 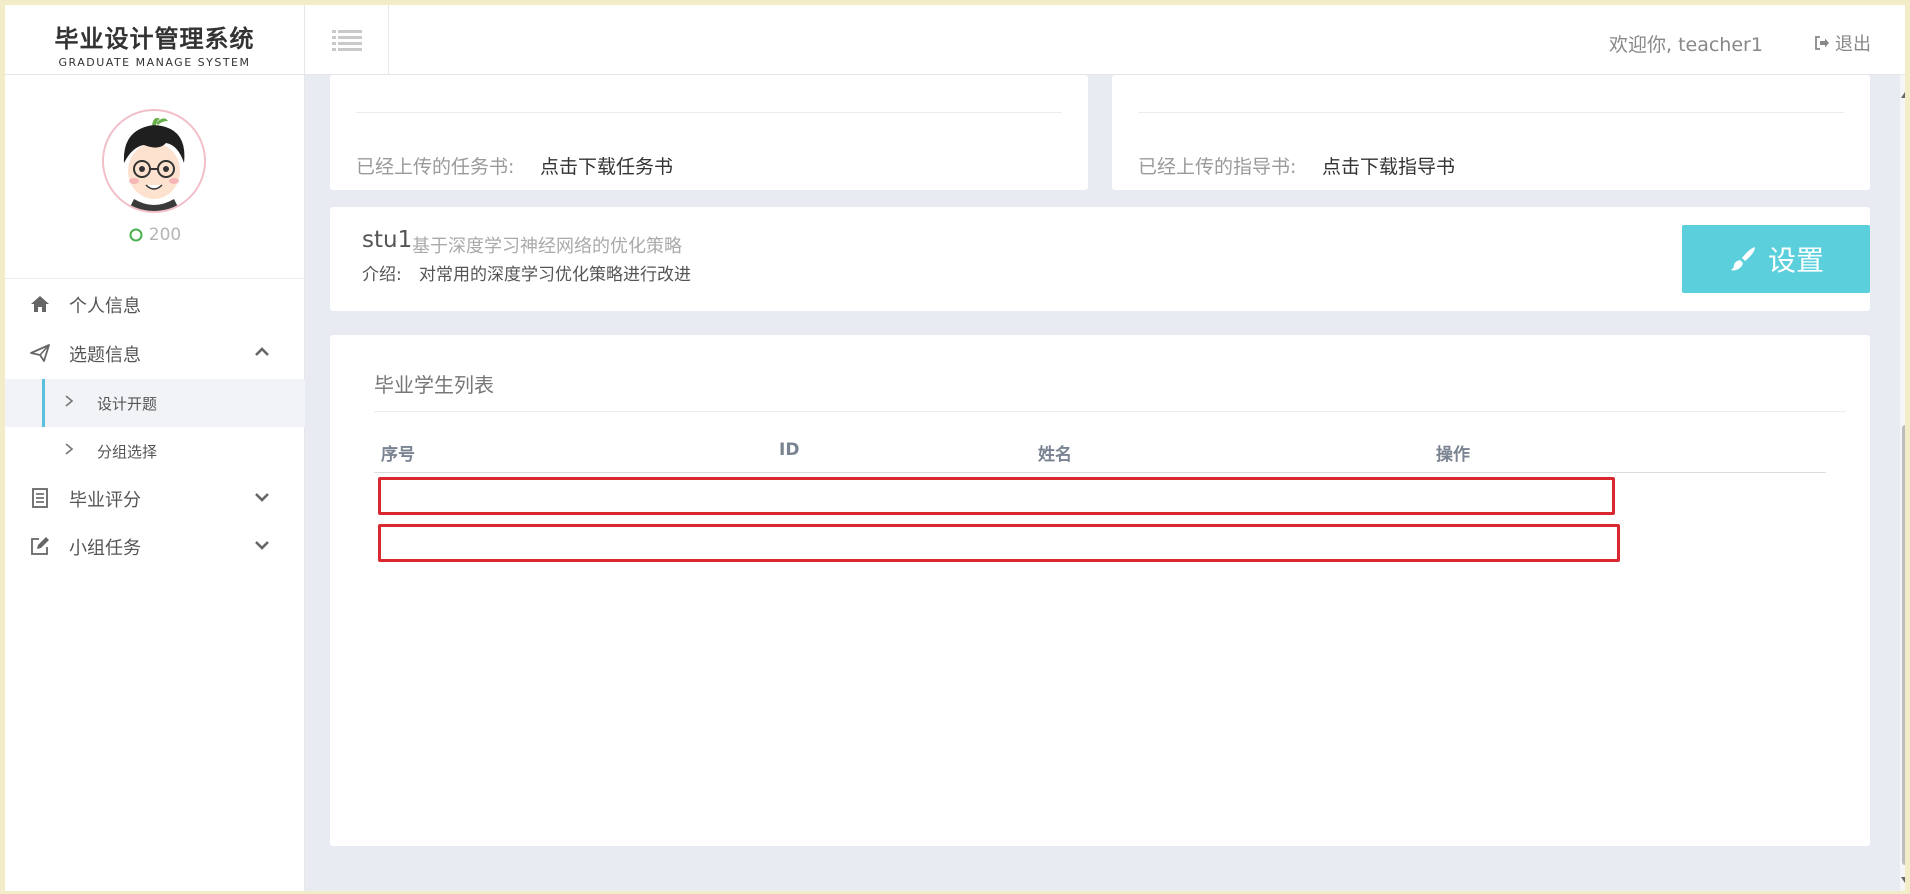 I want to click on sidebar-subitem-design-proposal: 设计开题, so click(x=155, y=403).